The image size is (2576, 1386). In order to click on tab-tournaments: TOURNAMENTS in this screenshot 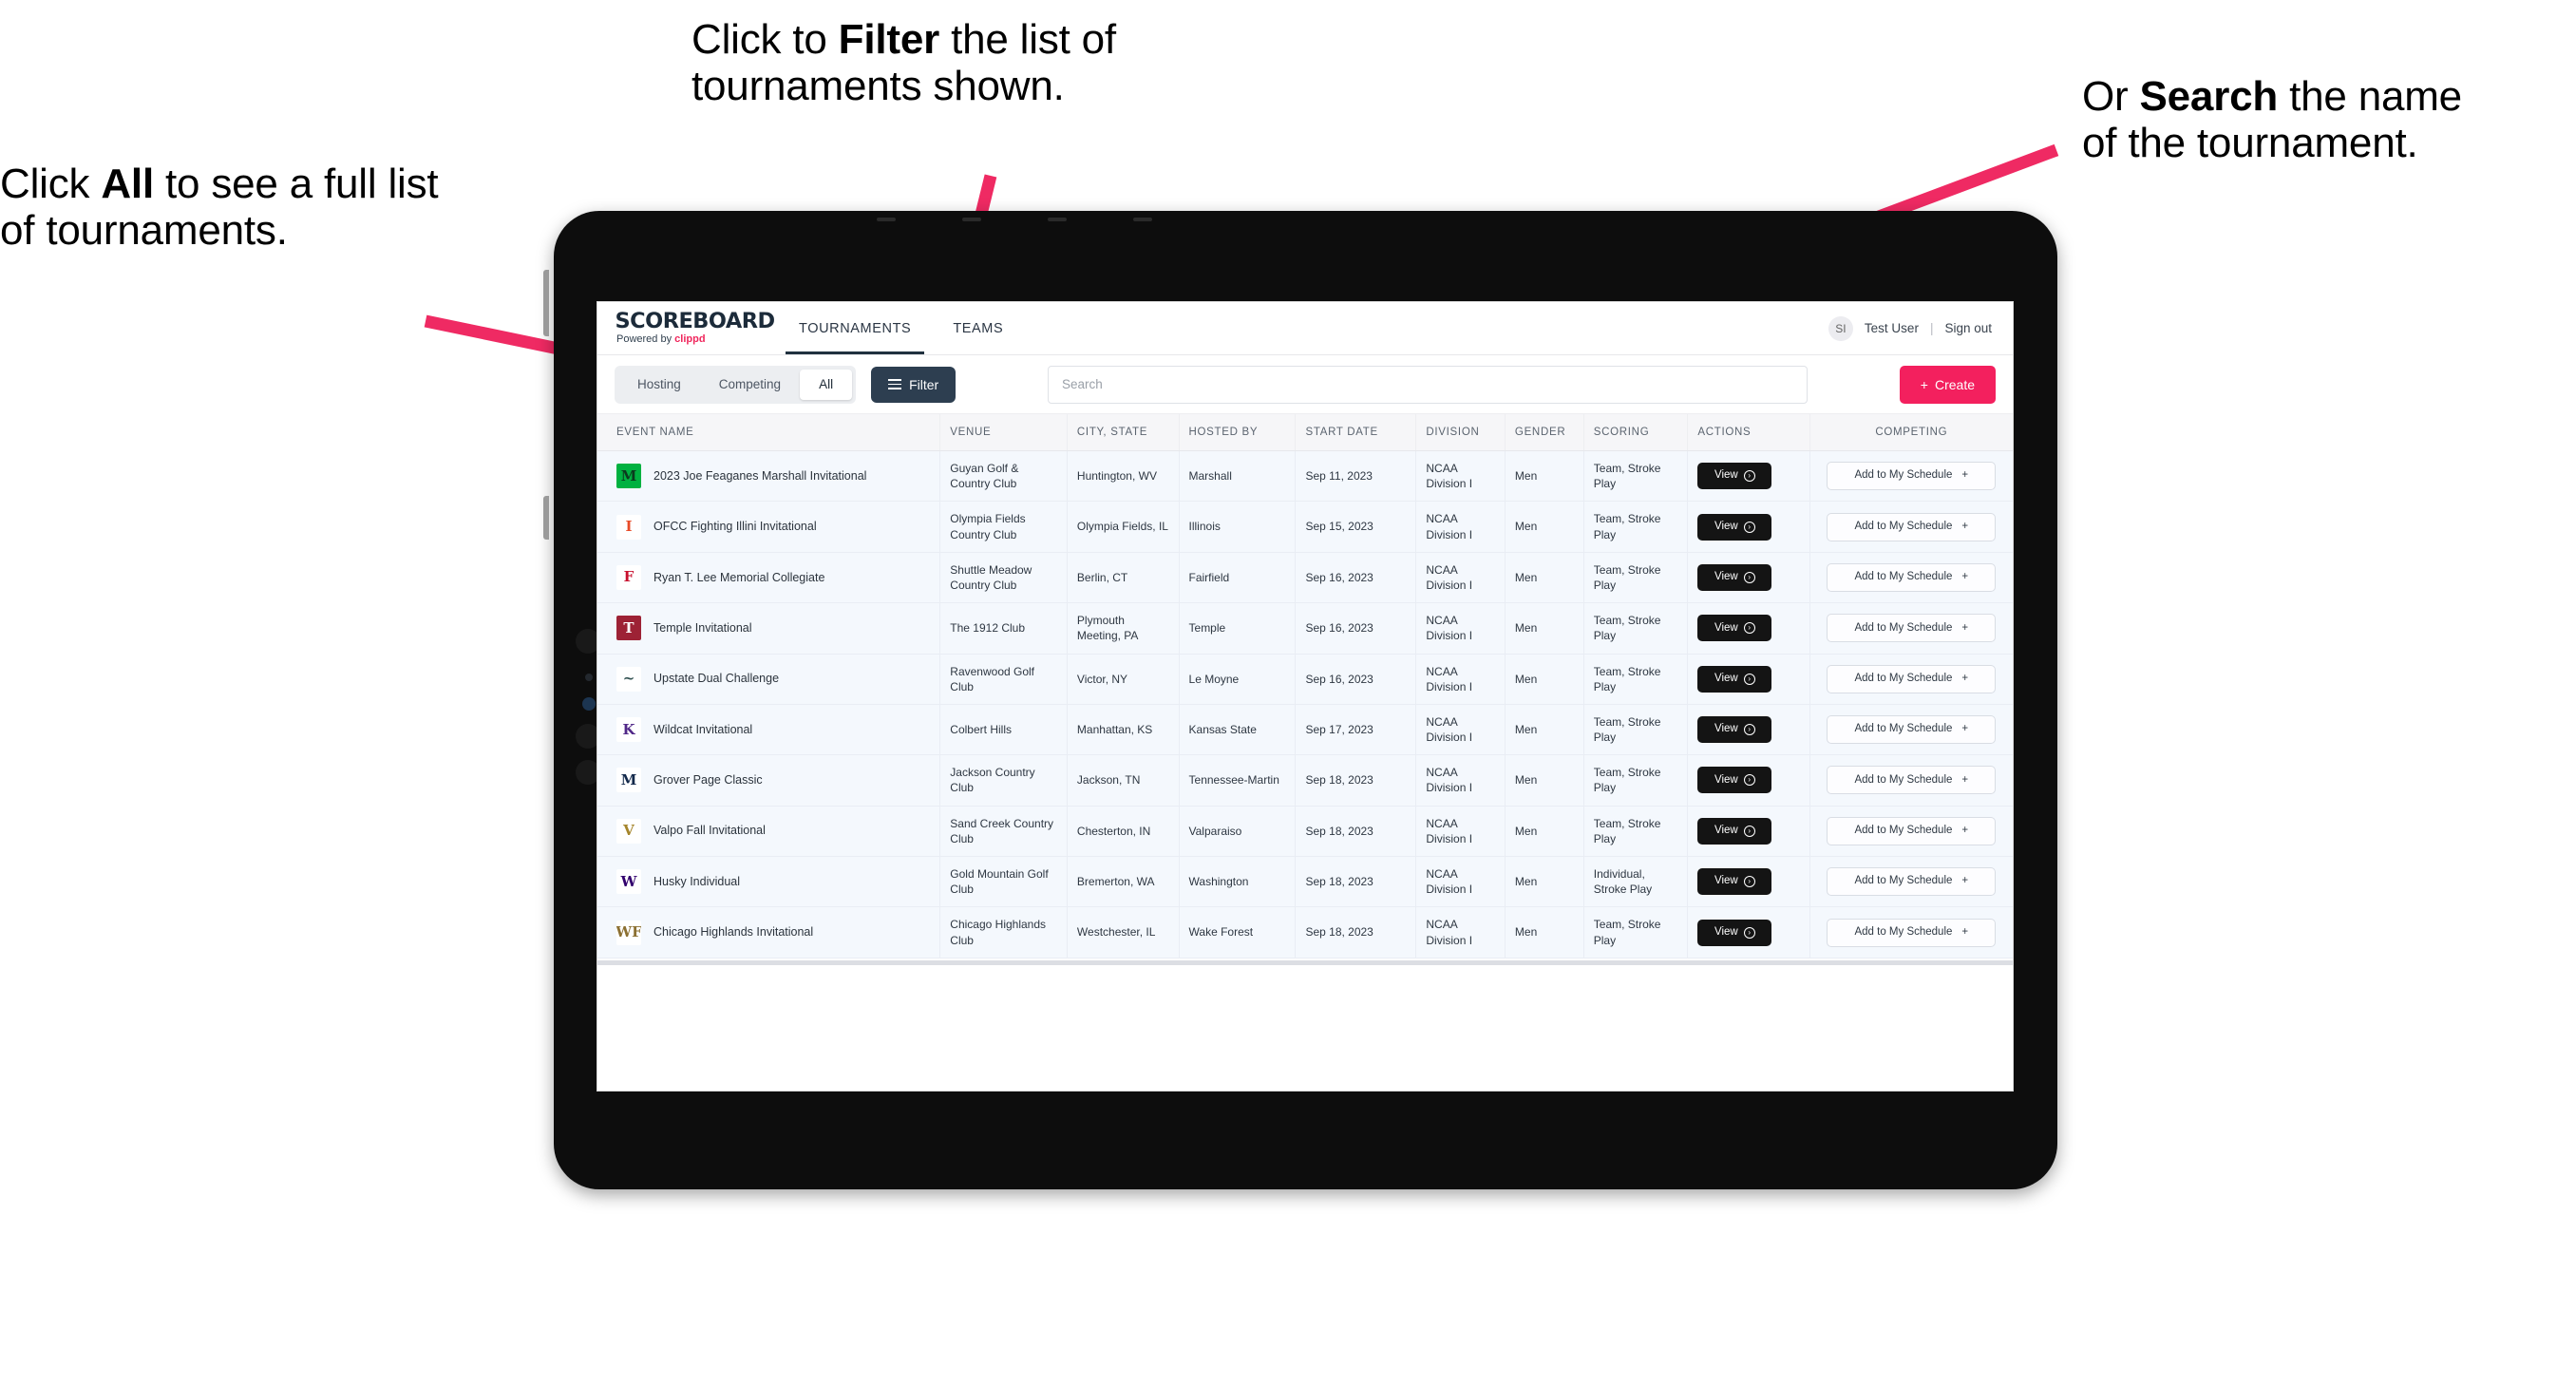, I will do `click(855, 328)`.